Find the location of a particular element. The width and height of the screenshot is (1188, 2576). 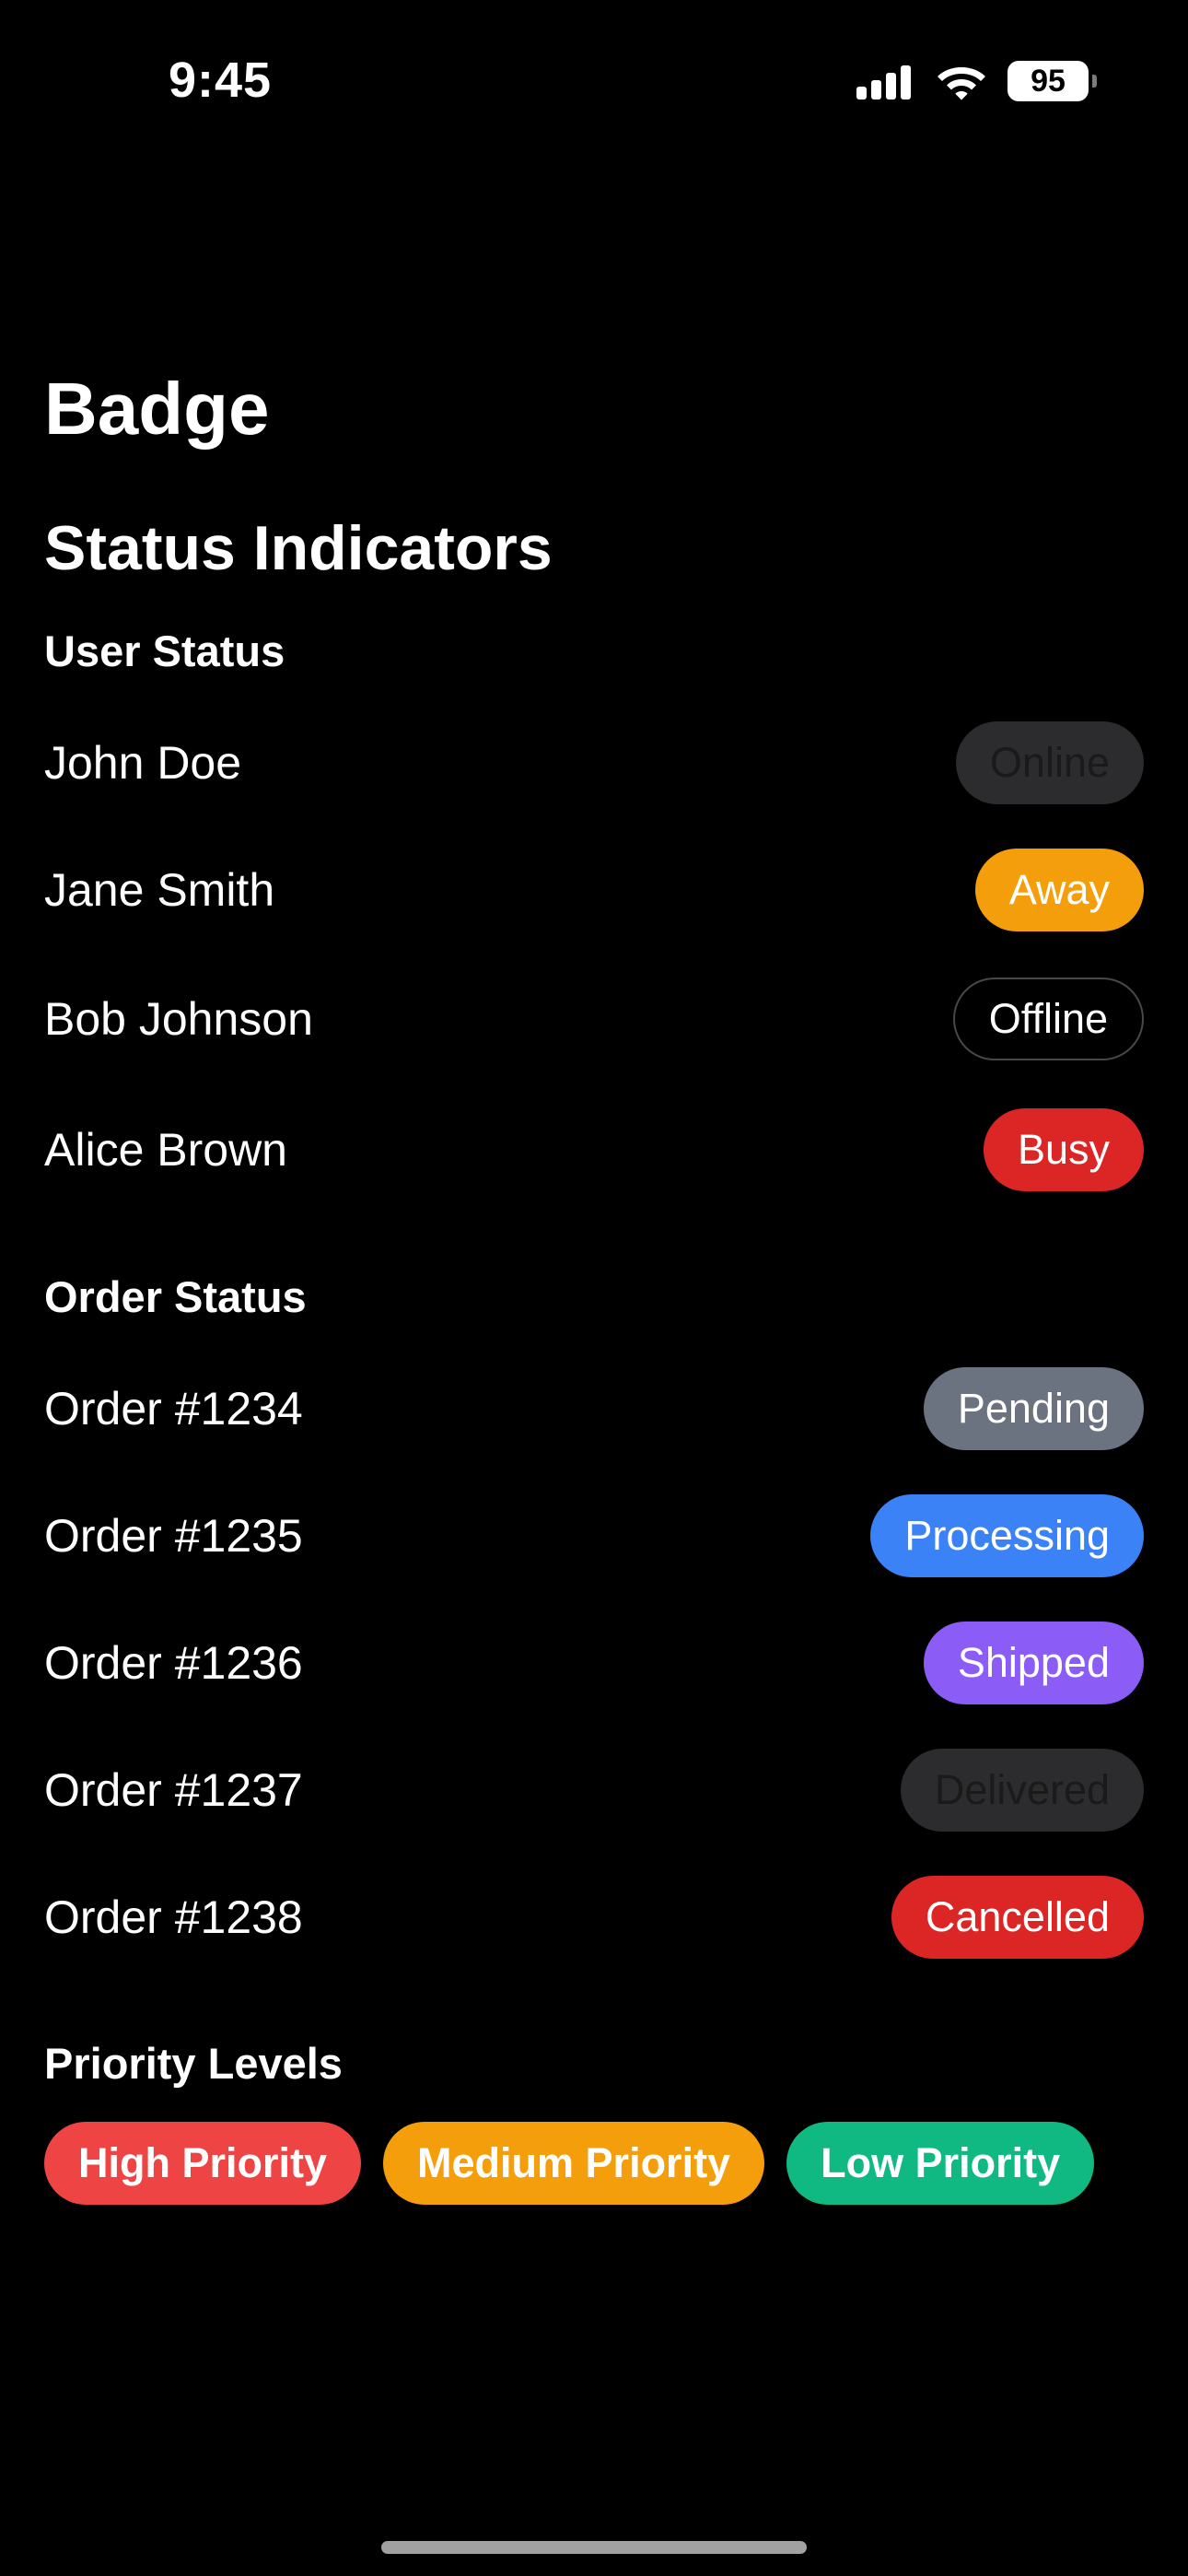

list-item: John Doe Online is located at coordinates (594, 762).